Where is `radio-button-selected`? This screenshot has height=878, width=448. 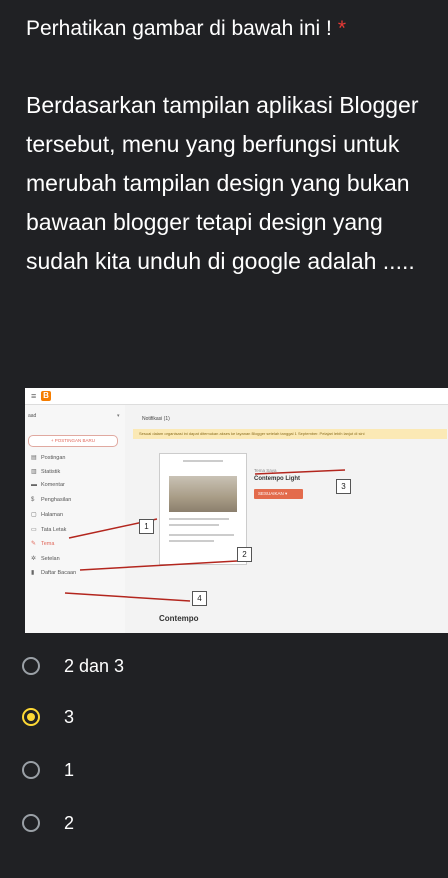
radio-button-selected is located at coordinates (31, 717).